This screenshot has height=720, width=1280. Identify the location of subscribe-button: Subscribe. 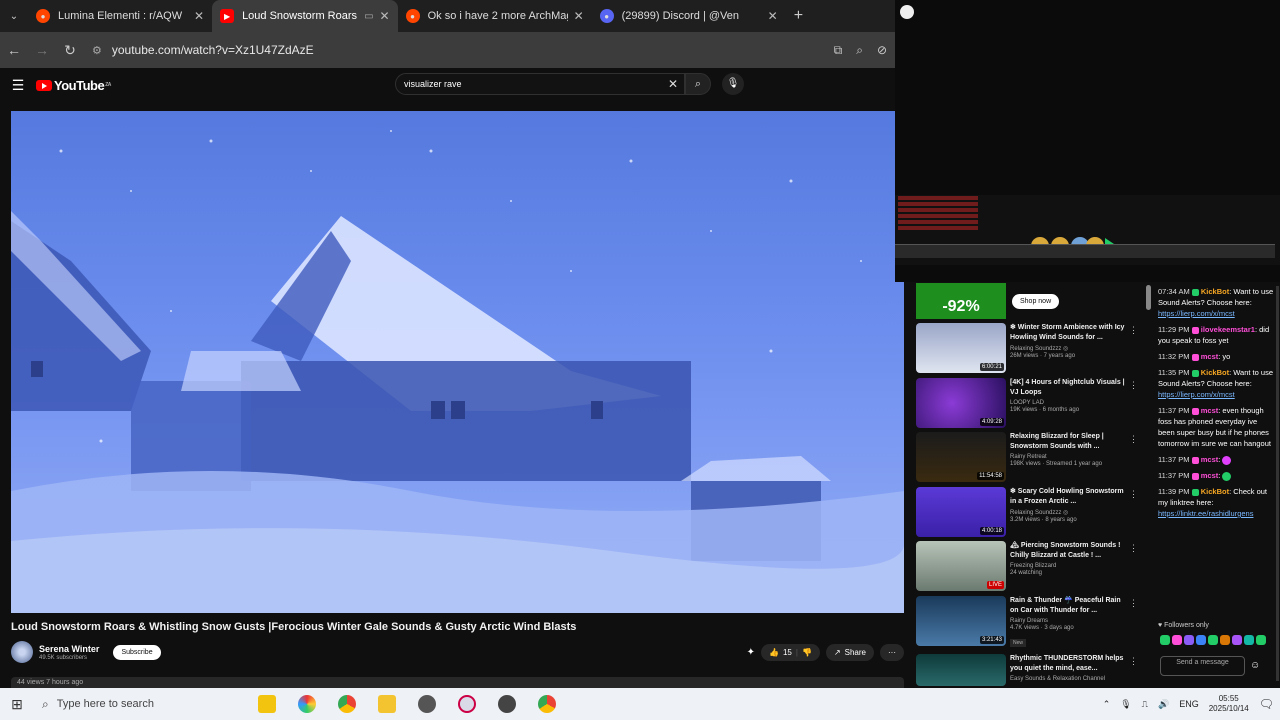
(137, 652).